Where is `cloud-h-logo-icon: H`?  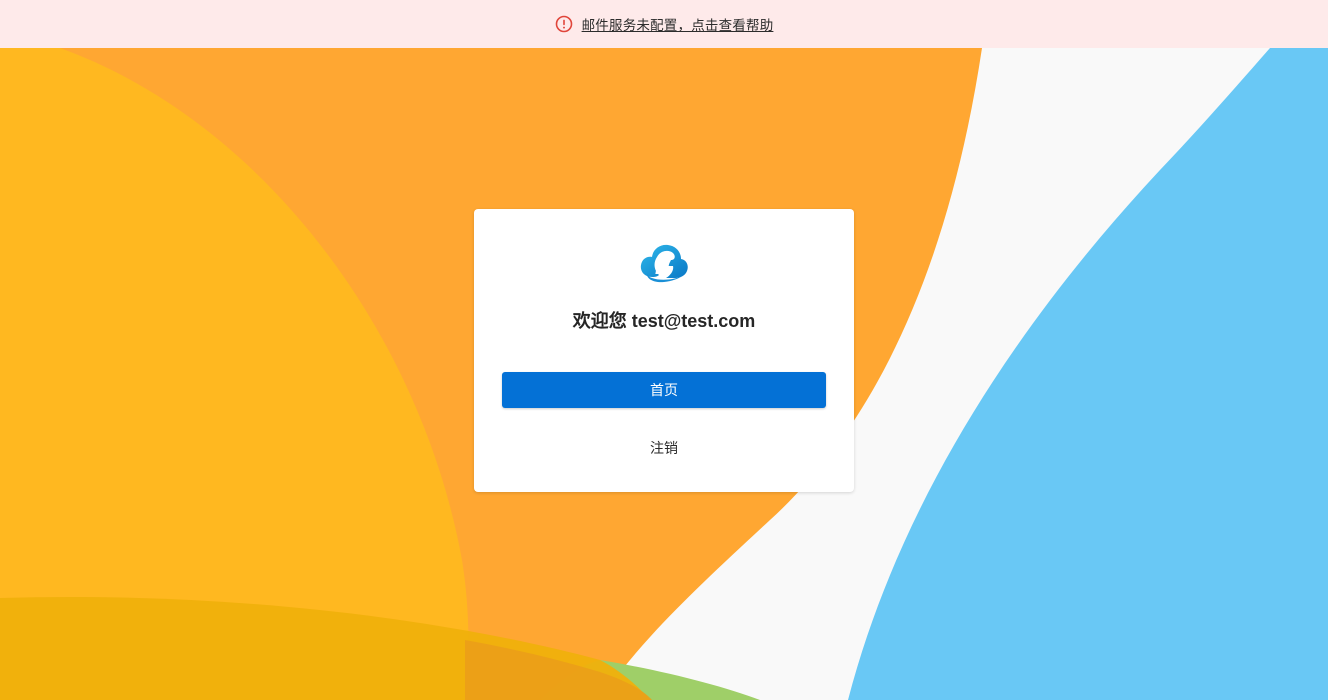 cloud-h-logo-icon: H is located at coordinates (664, 263).